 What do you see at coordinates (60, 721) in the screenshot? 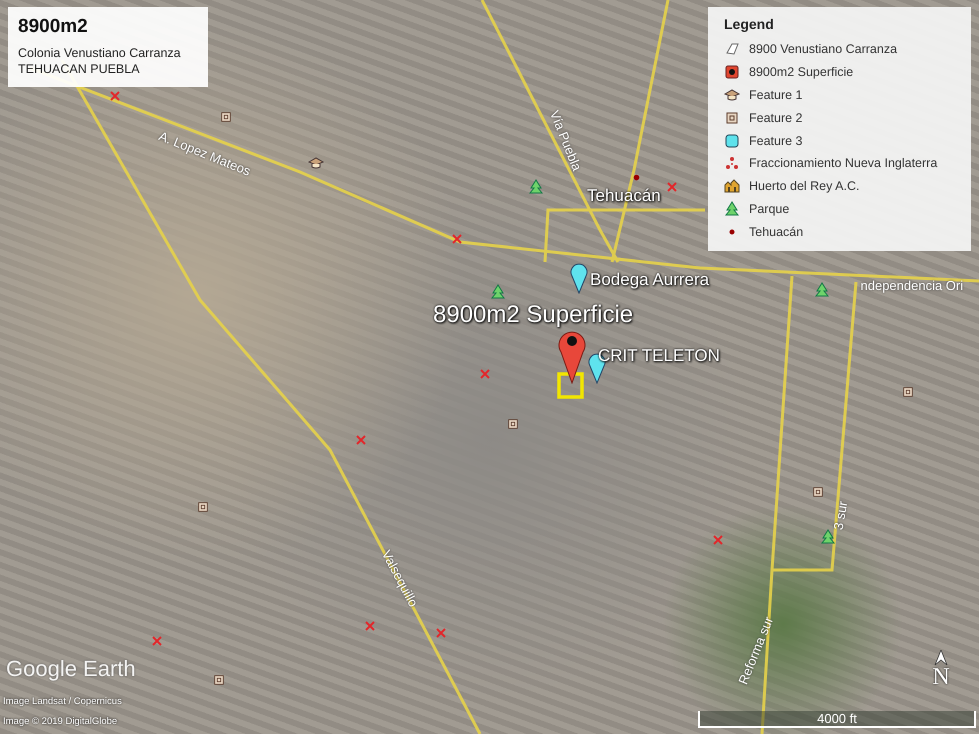
I see `attribution-text: Image © 2019 DigitalGlobe` at bounding box center [60, 721].